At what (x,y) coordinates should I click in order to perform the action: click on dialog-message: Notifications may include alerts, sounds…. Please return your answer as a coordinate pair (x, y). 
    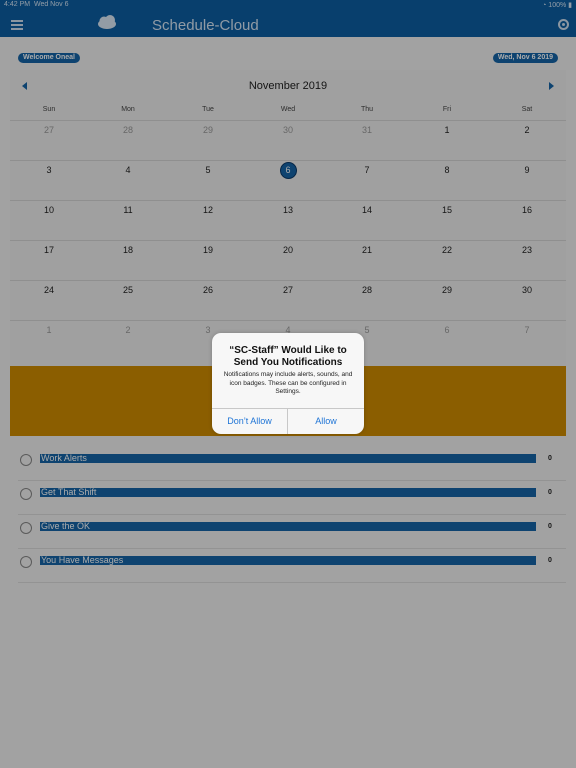
    Looking at the image, I should click on (288, 383).